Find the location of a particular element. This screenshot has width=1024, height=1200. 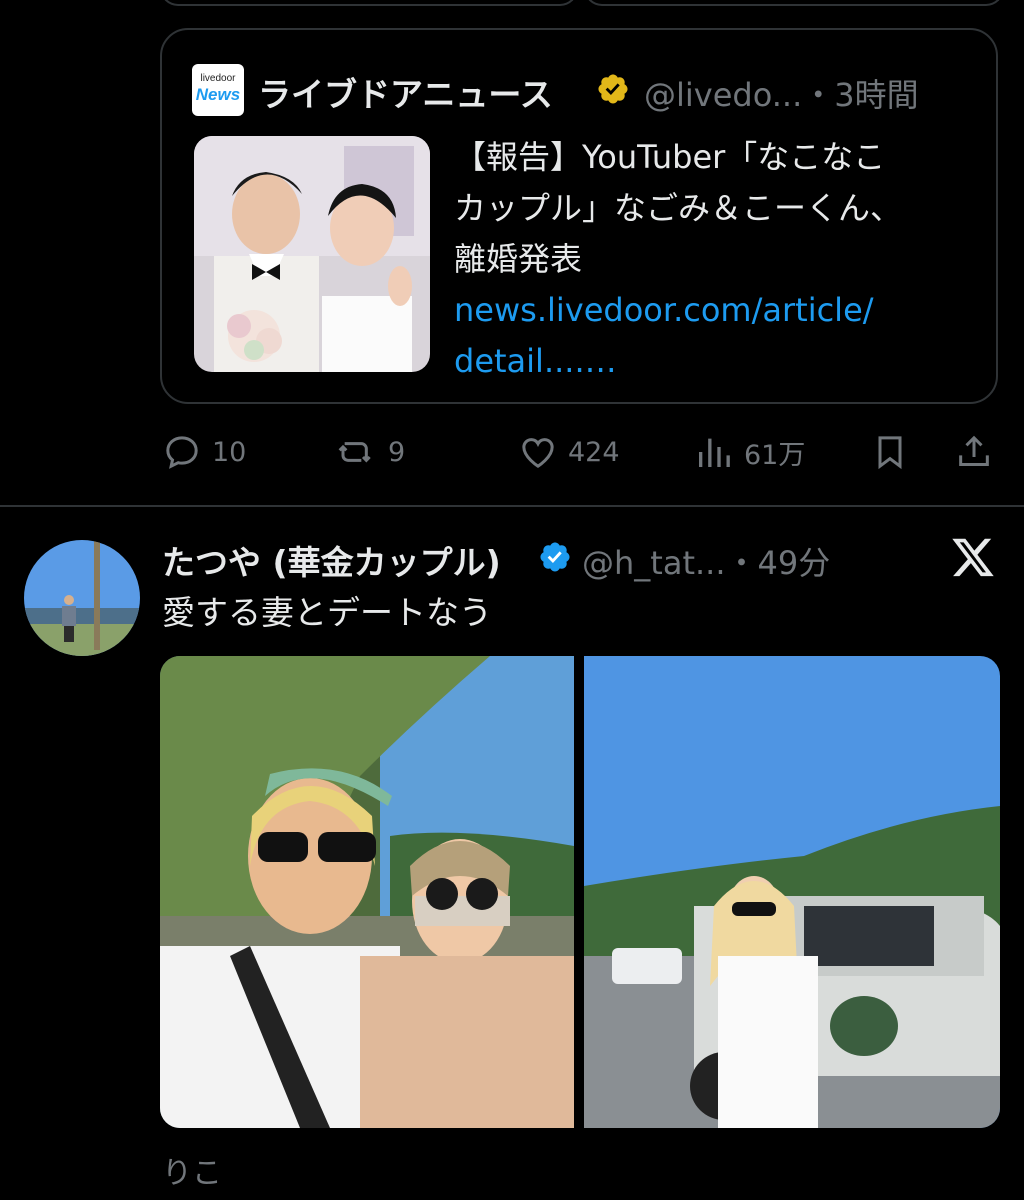

retweet-icon is located at coordinates (354, 452).